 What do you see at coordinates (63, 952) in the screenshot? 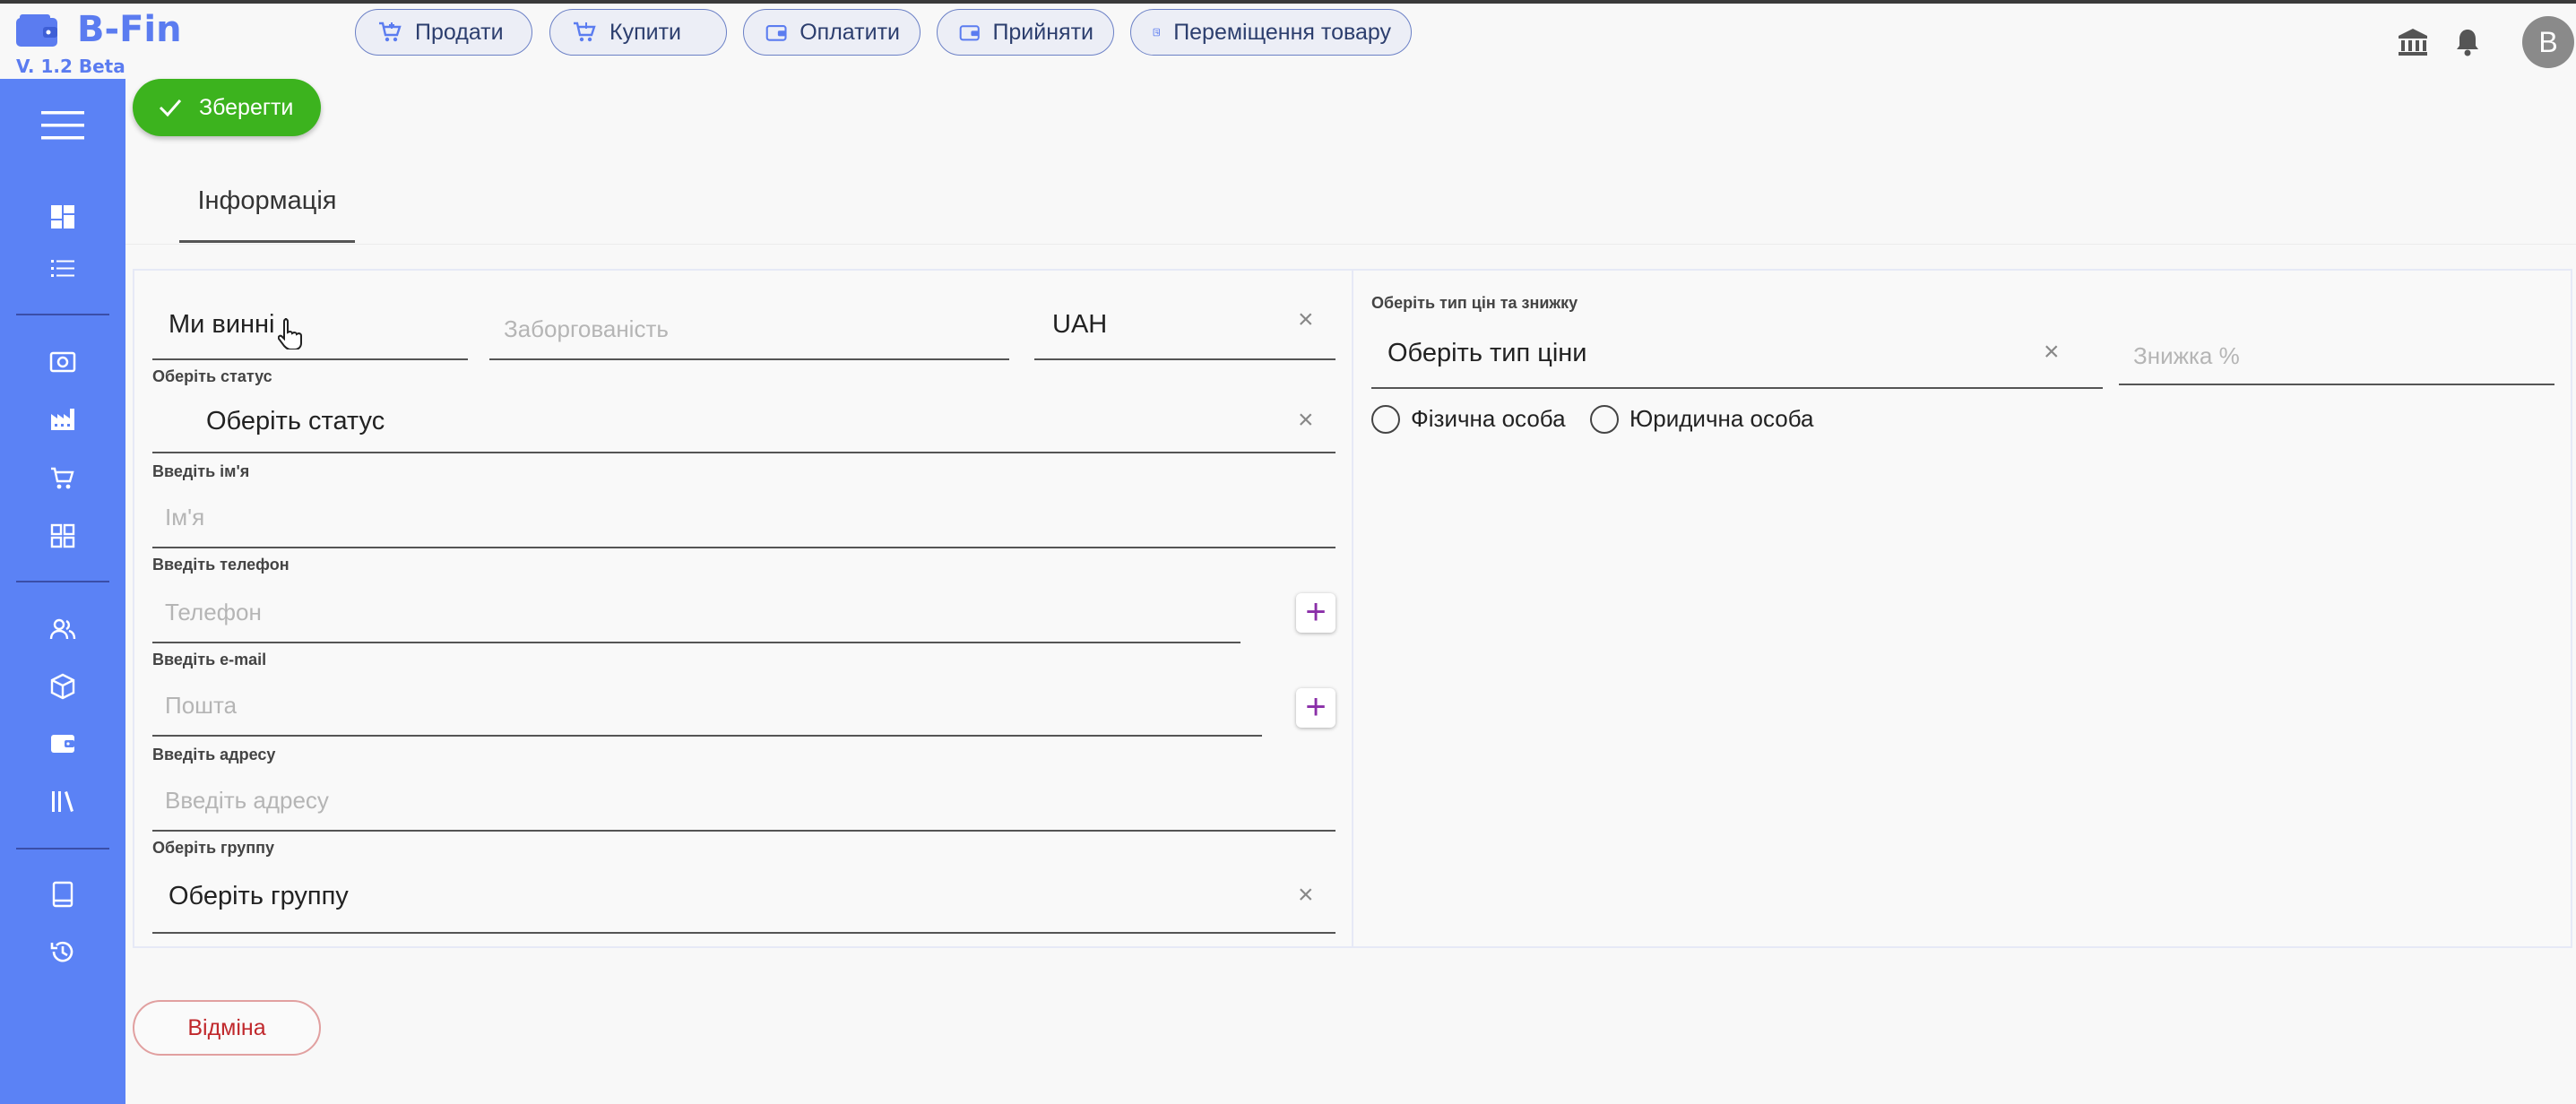
I see `history-icon` at bounding box center [63, 952].